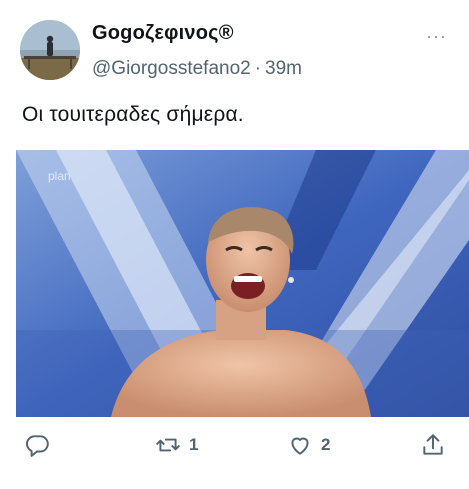  Describe the element at coordinates (326, 444) in the screenshot. I see `like-count: 2` at that location.